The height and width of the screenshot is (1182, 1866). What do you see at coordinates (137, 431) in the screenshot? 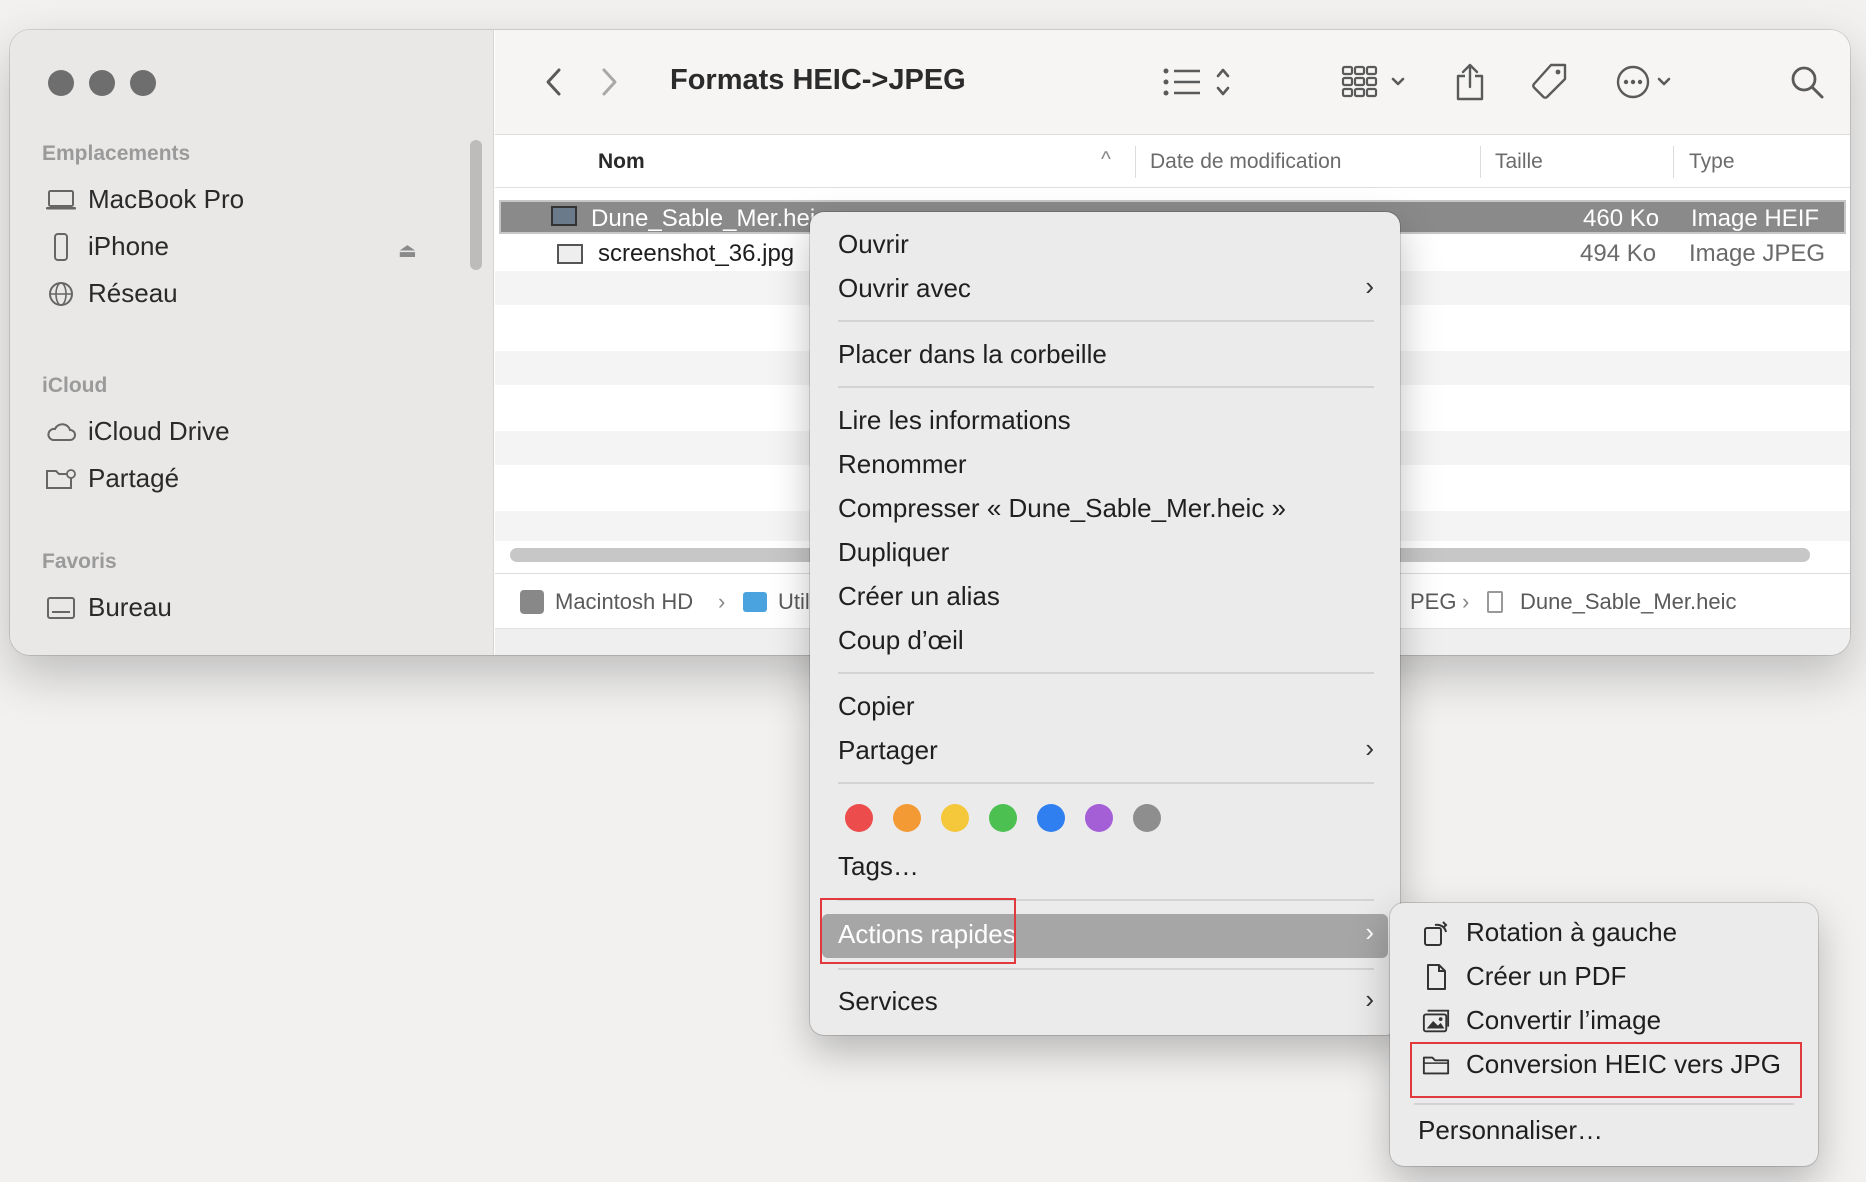
I see `sidebar-item-icloud-drive: iCloud Drive` at bounding box center [137, 431].